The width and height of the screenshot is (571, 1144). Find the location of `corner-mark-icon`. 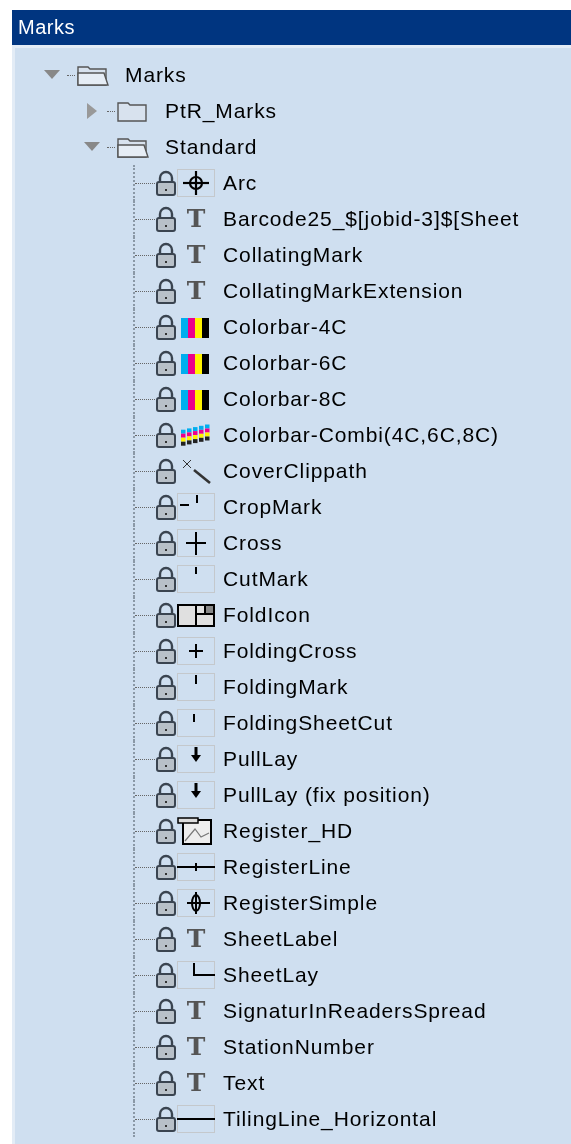

corner-mark-icon is located at coordinates (196, 975).